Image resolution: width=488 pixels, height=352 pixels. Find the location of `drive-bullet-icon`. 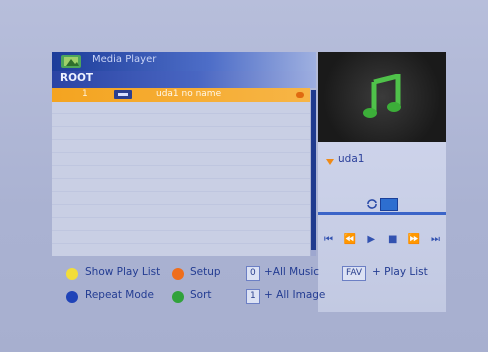

drive-bullet-icon is located at coordinates (330, 162).